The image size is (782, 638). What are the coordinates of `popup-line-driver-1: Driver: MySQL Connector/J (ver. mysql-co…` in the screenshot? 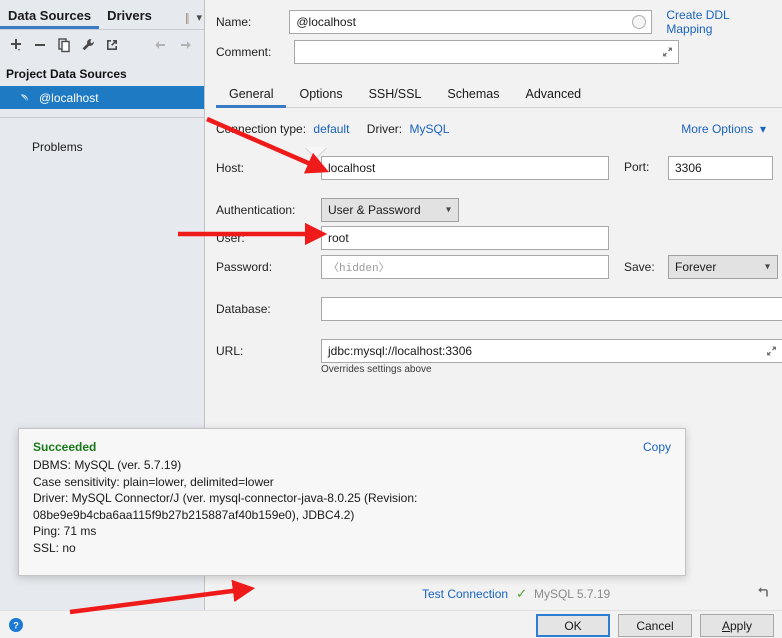 It's located at (225, 498).